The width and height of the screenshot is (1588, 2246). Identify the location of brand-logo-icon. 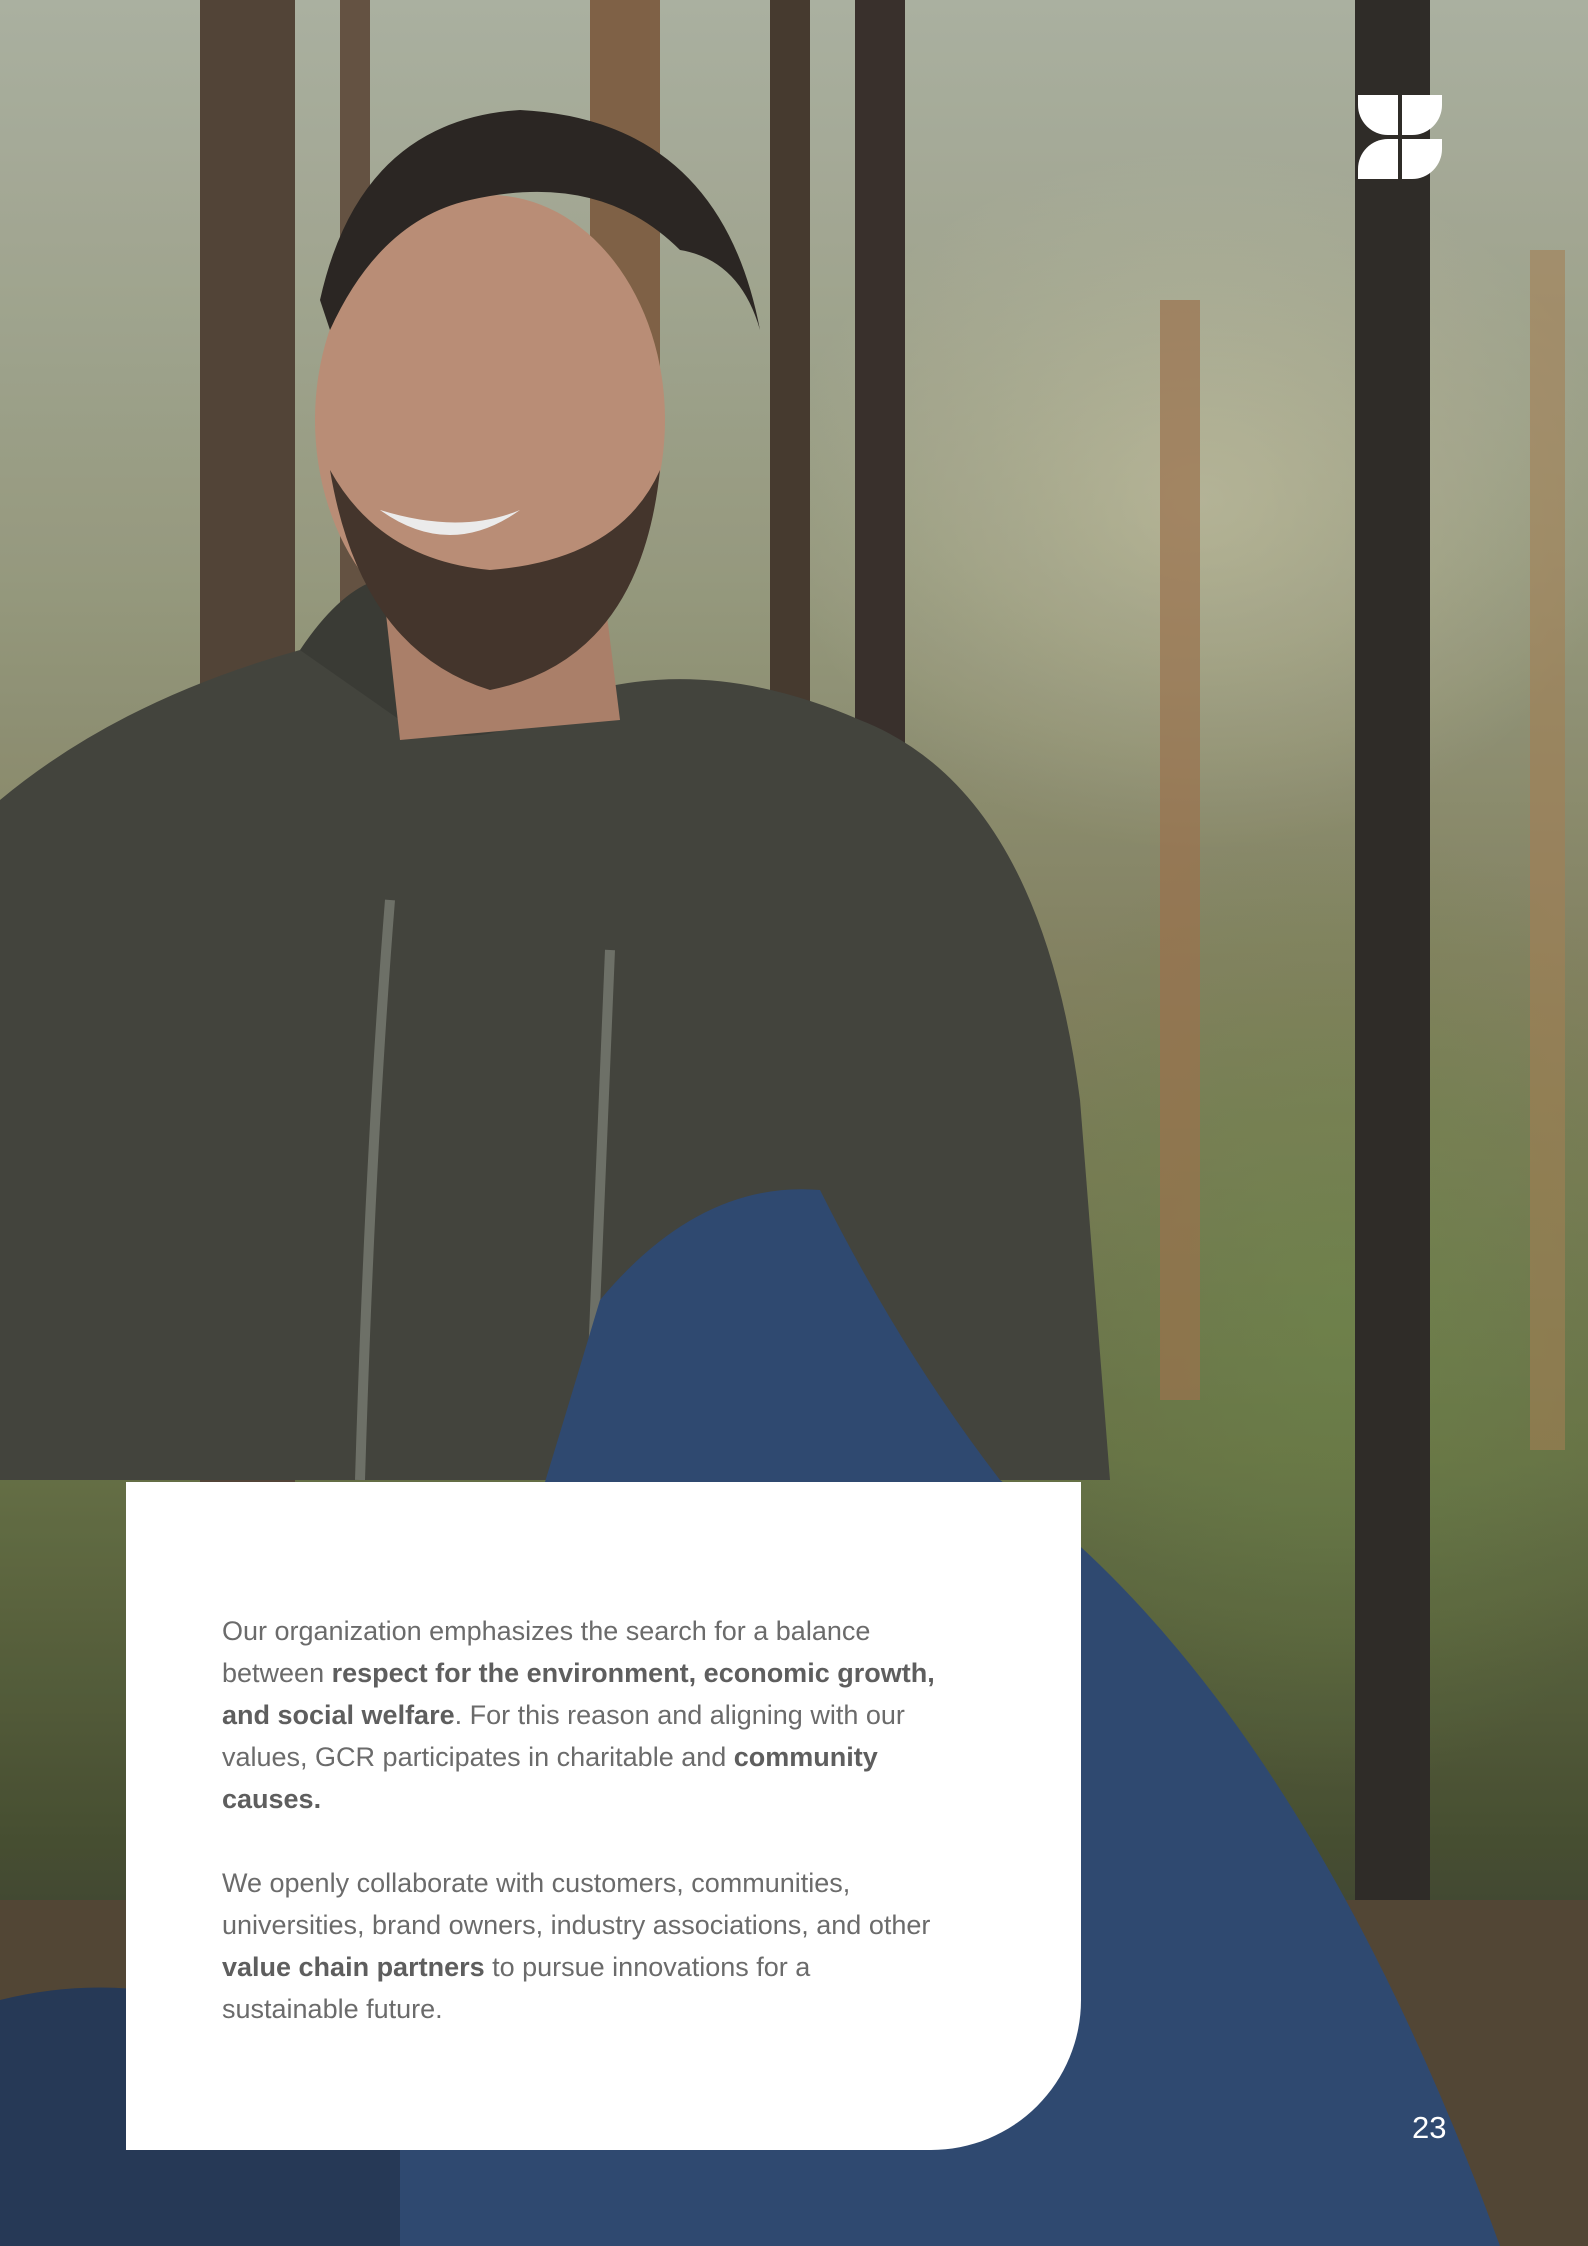
(1400, 137).